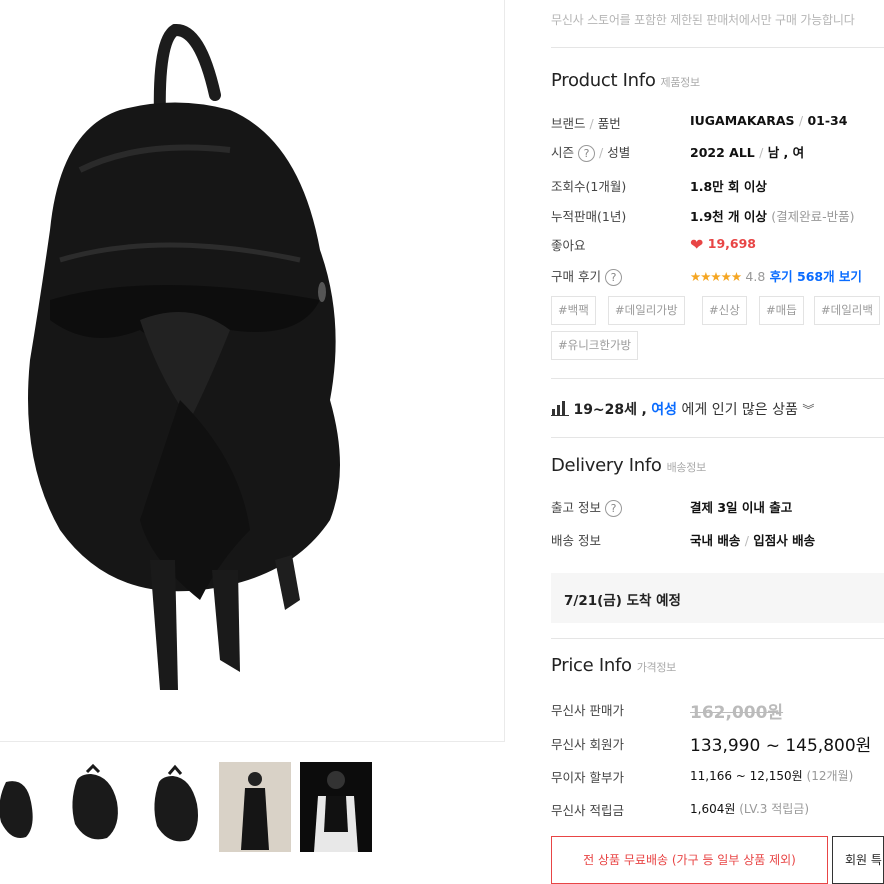  Describe the element at coordinates (702, 777) in the screenshot. I see `installment-row: 무이자 할부가 11,166 ~ 12,150원 (12개월)` at that location.